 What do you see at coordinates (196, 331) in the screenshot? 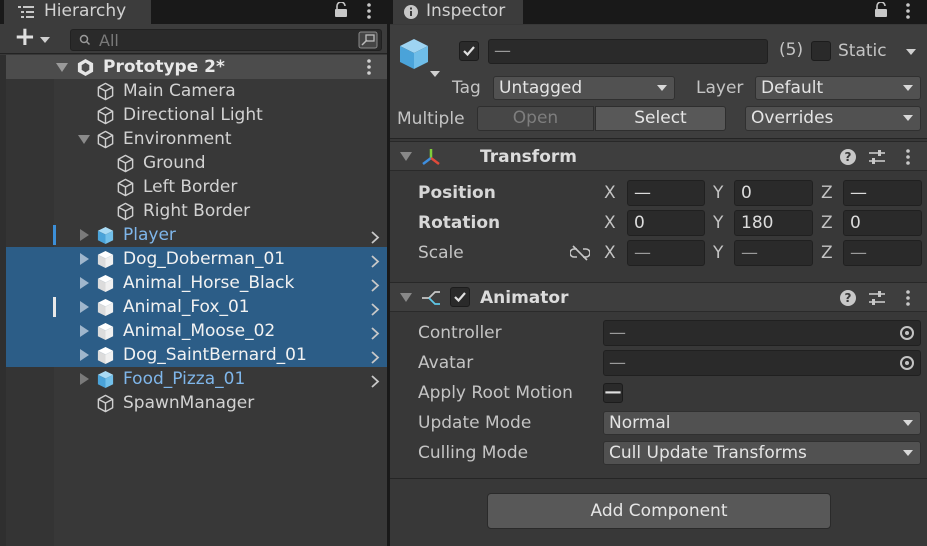
I see `hierarchy-item: Animal_Moose_02` at bounding box center [196, 331].